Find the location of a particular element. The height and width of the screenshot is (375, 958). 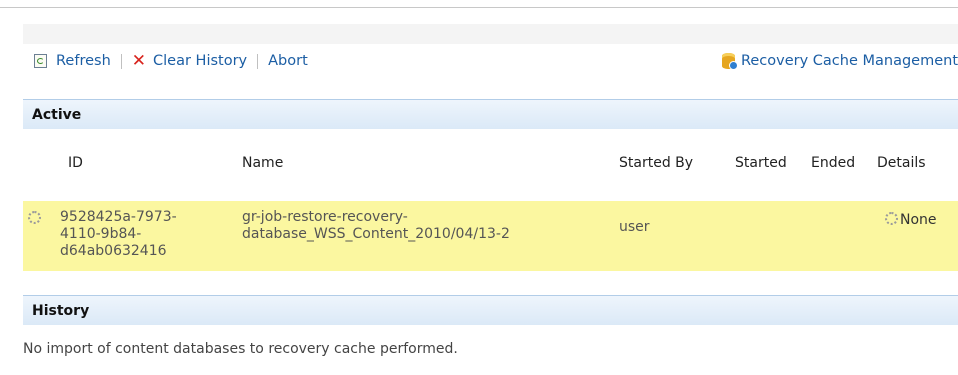

recovery-cache-label: Recovery Cache Management is located at coordinates (849, 61).